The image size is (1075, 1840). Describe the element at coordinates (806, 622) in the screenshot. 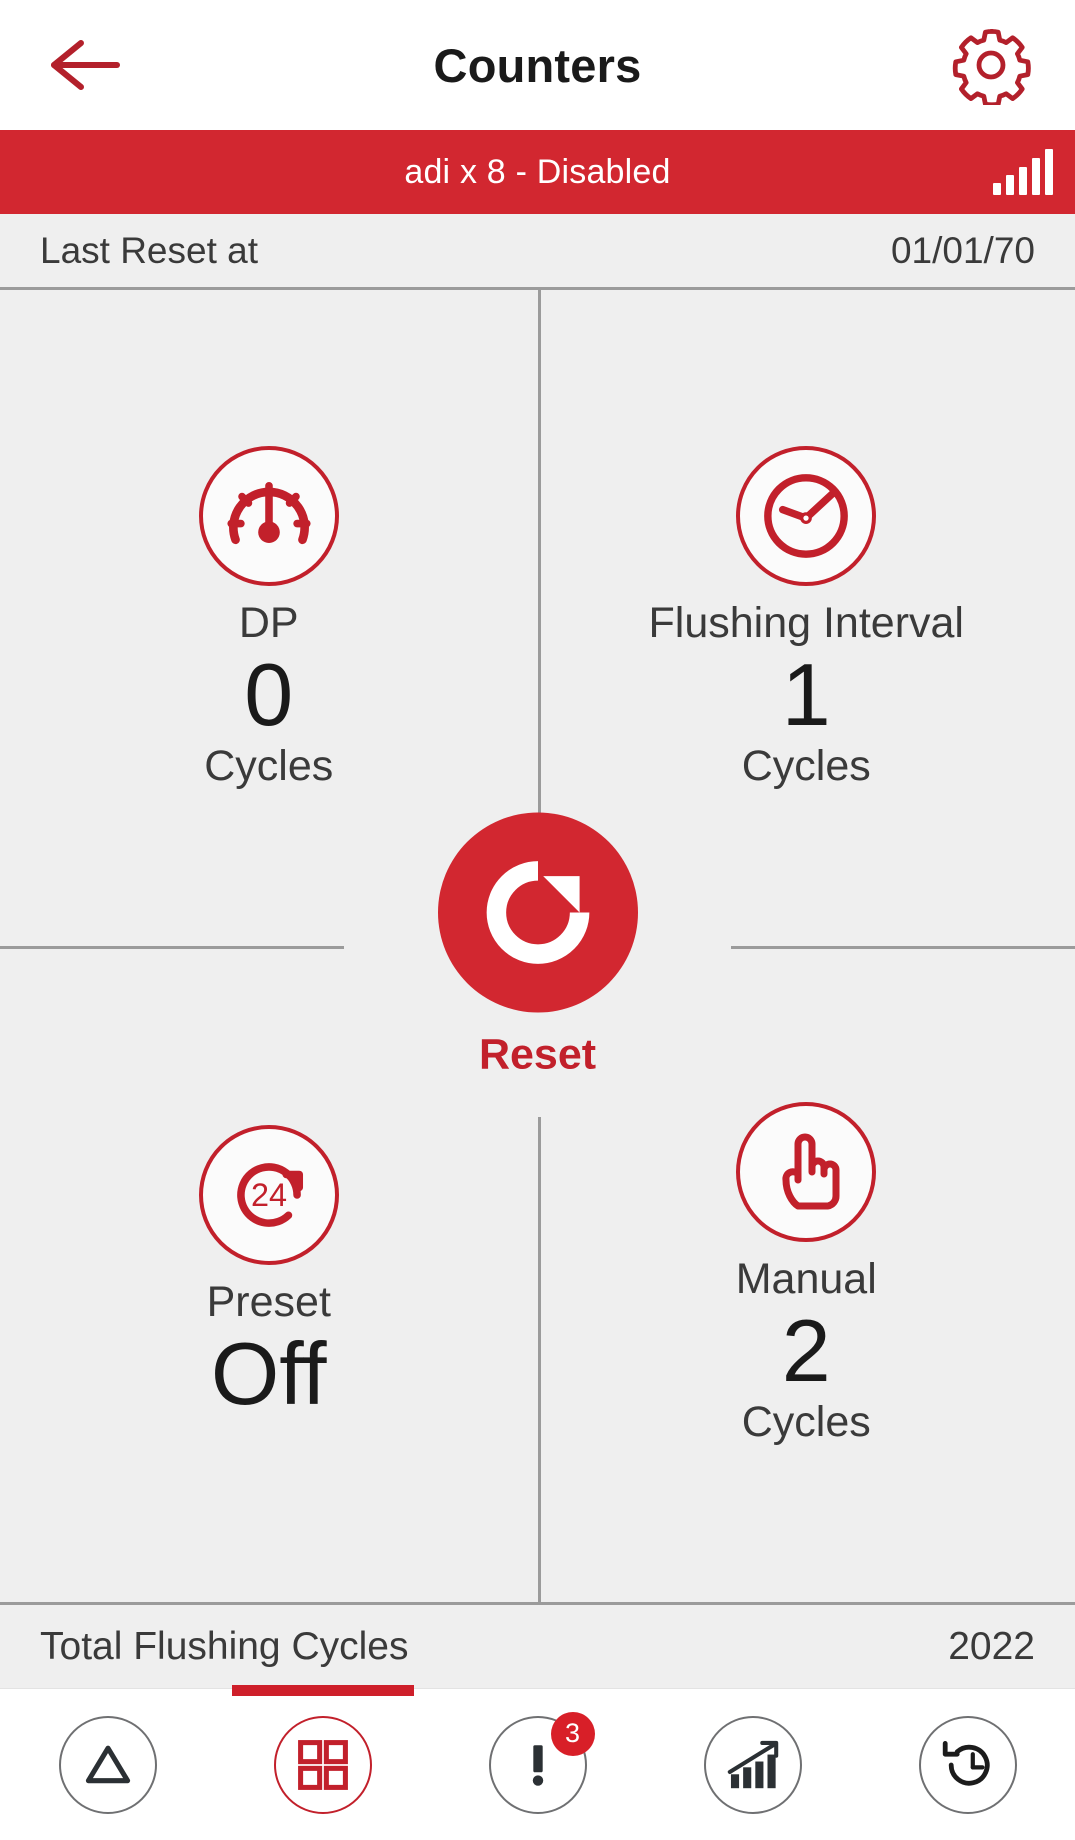

I see `counter-label: Flushing Interval` at that location.